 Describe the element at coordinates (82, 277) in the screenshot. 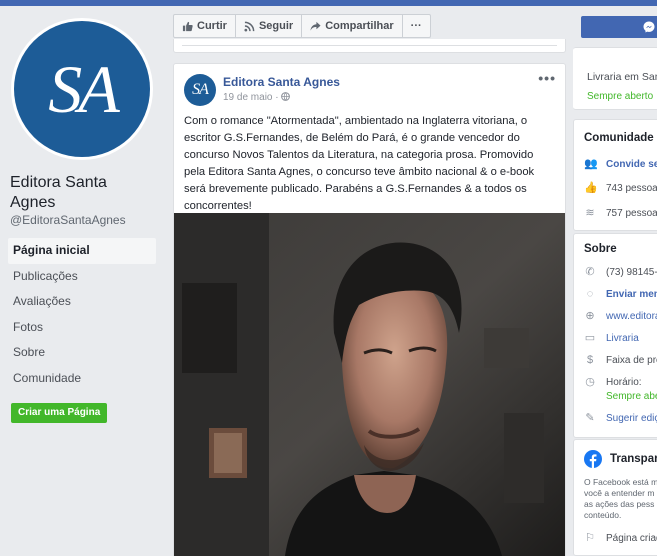

I see `nav-item-posts: Publicações` at that location.